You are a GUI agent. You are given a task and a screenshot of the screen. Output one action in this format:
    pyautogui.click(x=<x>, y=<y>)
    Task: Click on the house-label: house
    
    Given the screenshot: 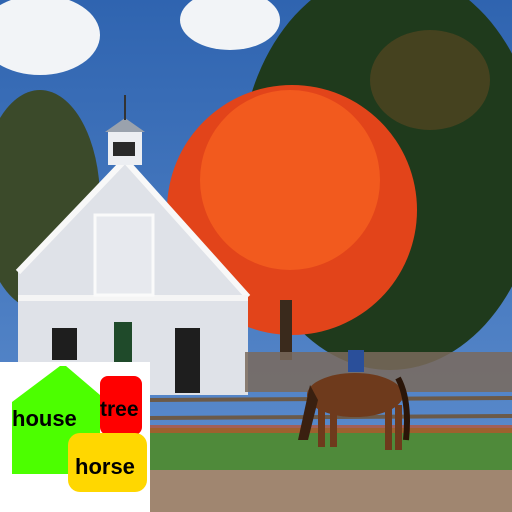 What is the action you would take?
    pyautogui.click(x=44, y=418)
    